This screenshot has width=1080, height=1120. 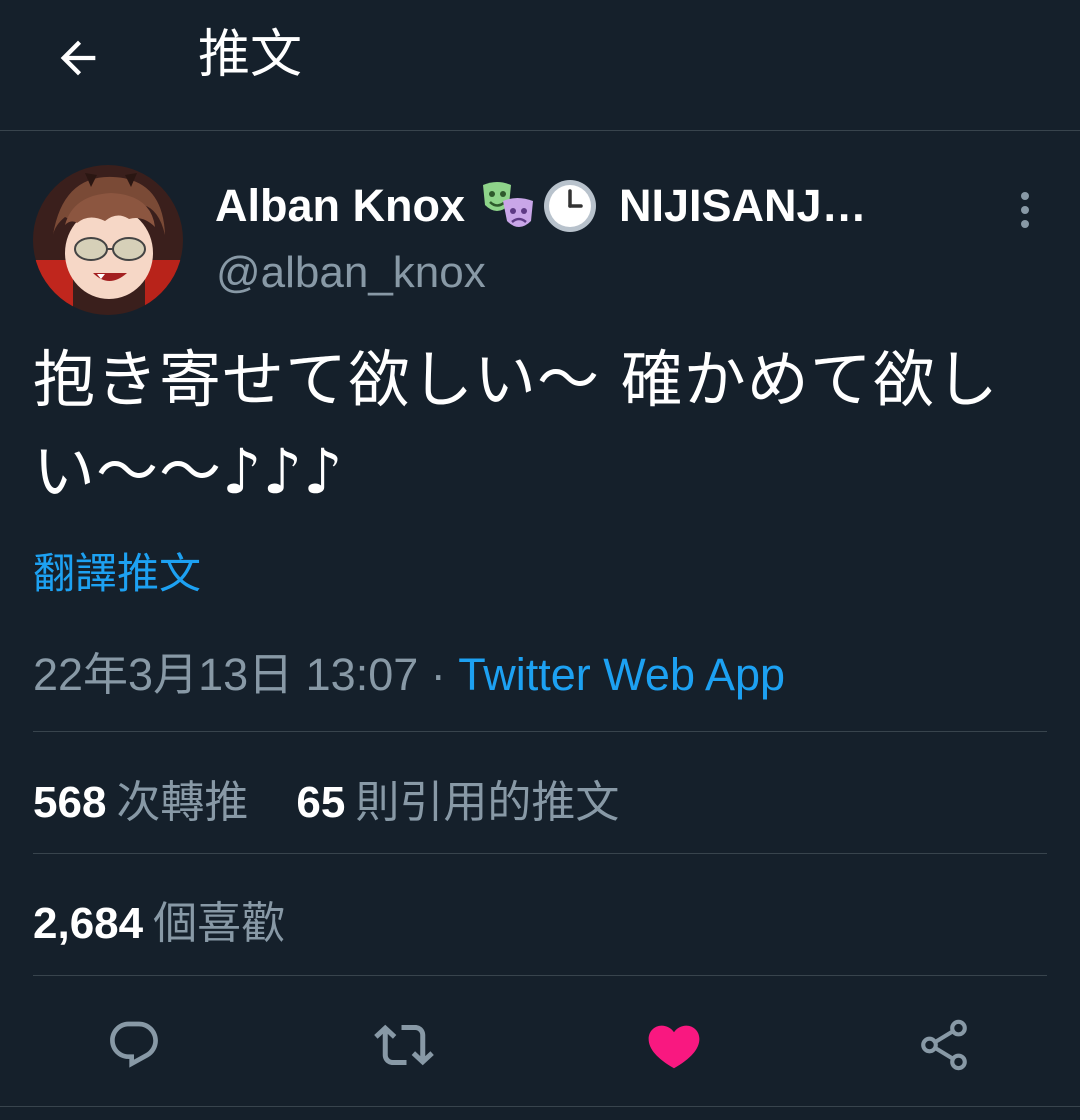 What do you see at coordinates (226, 674) in the screenshot?
I see `timestamp: 22年3月13日 13:07` at bounding box center [226, 674].